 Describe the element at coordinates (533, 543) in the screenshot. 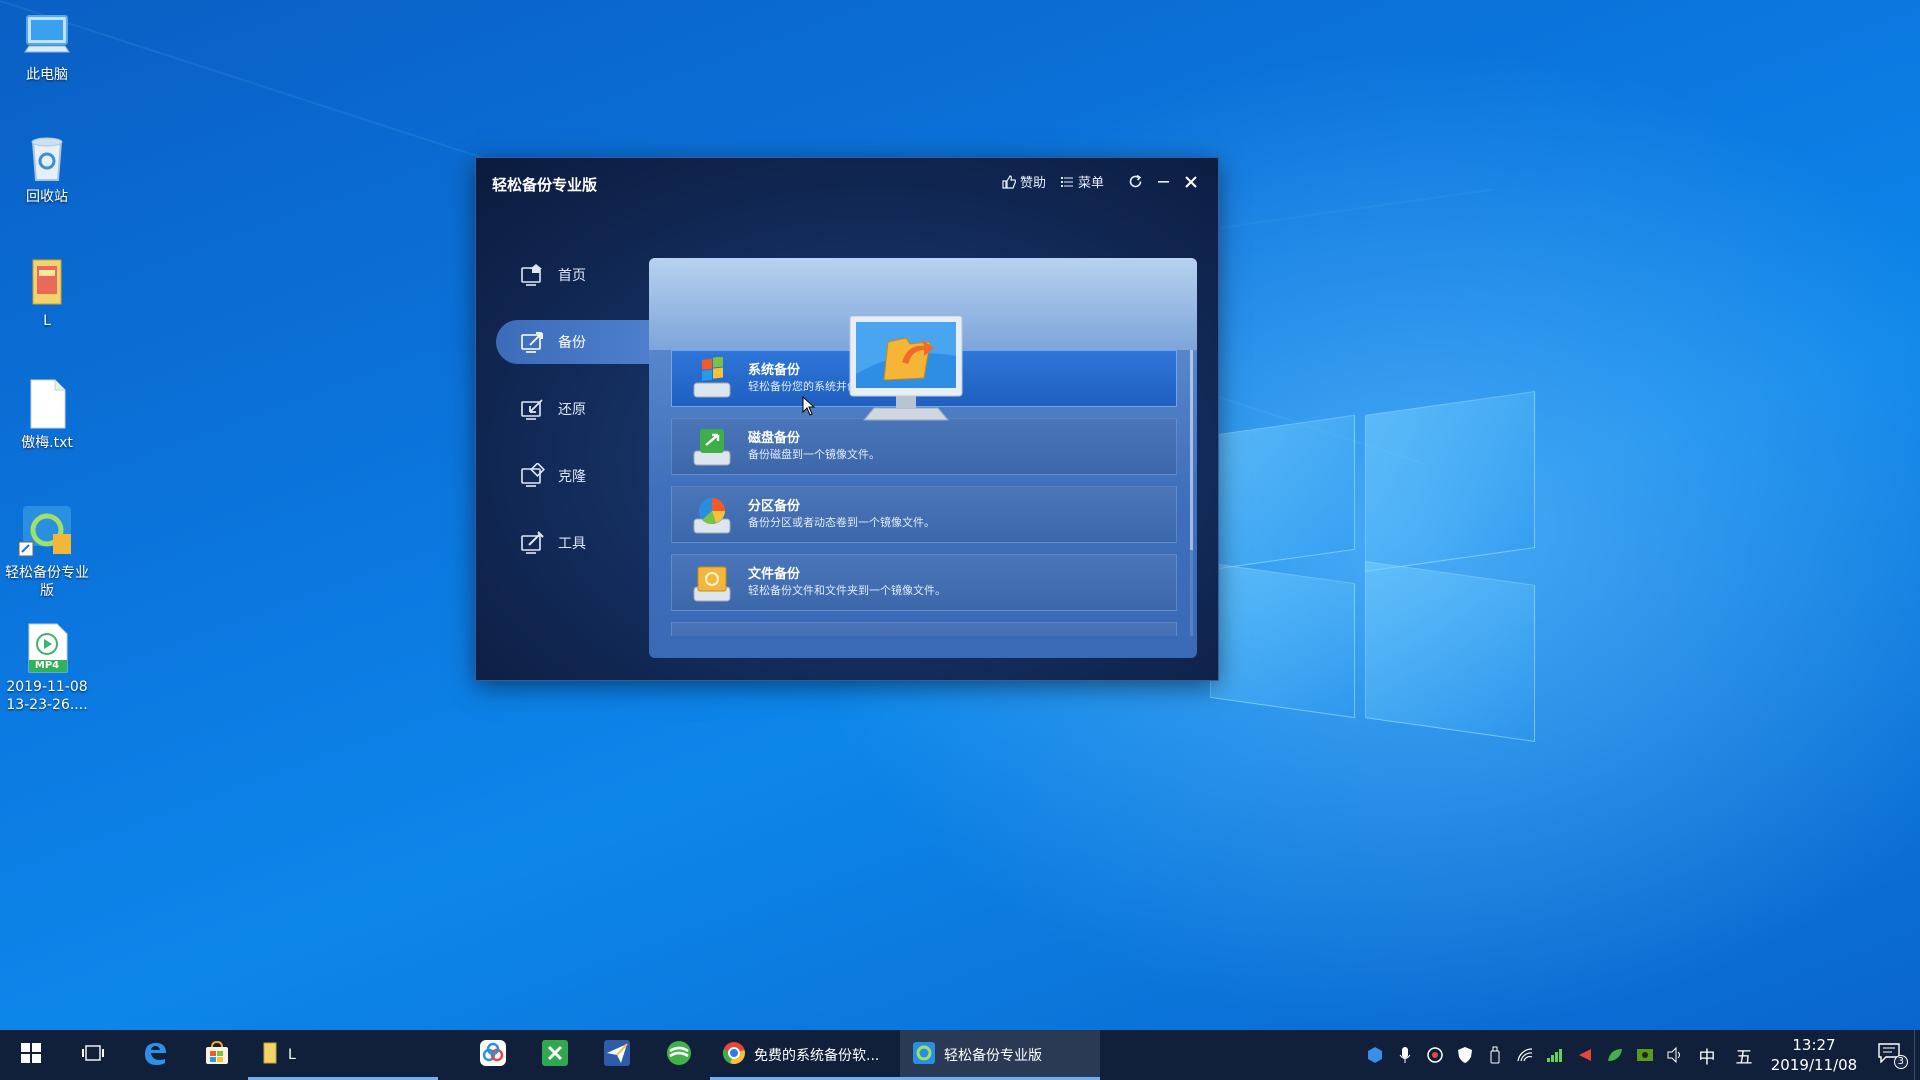

I see `tools-icon` at that location.